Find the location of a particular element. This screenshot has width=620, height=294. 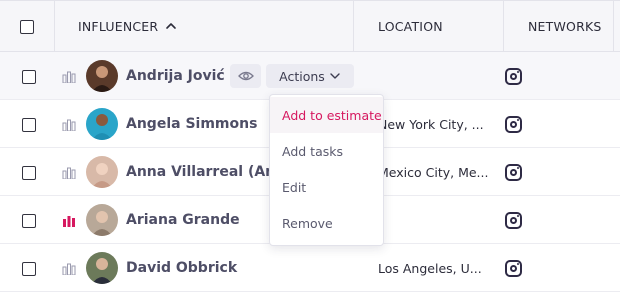

chevron-down-icon is located at coordinates (335, 76).